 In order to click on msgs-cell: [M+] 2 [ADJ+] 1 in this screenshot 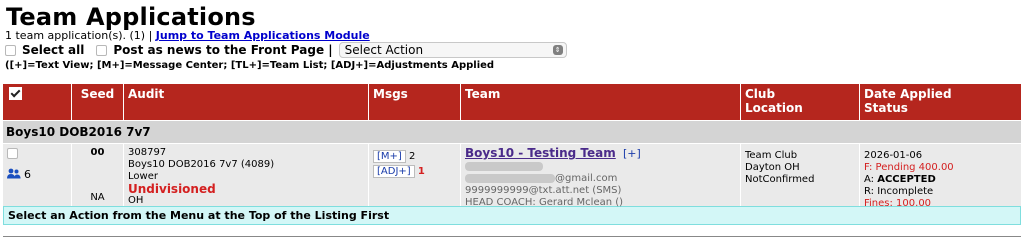, I will do `click(414, 175)`.